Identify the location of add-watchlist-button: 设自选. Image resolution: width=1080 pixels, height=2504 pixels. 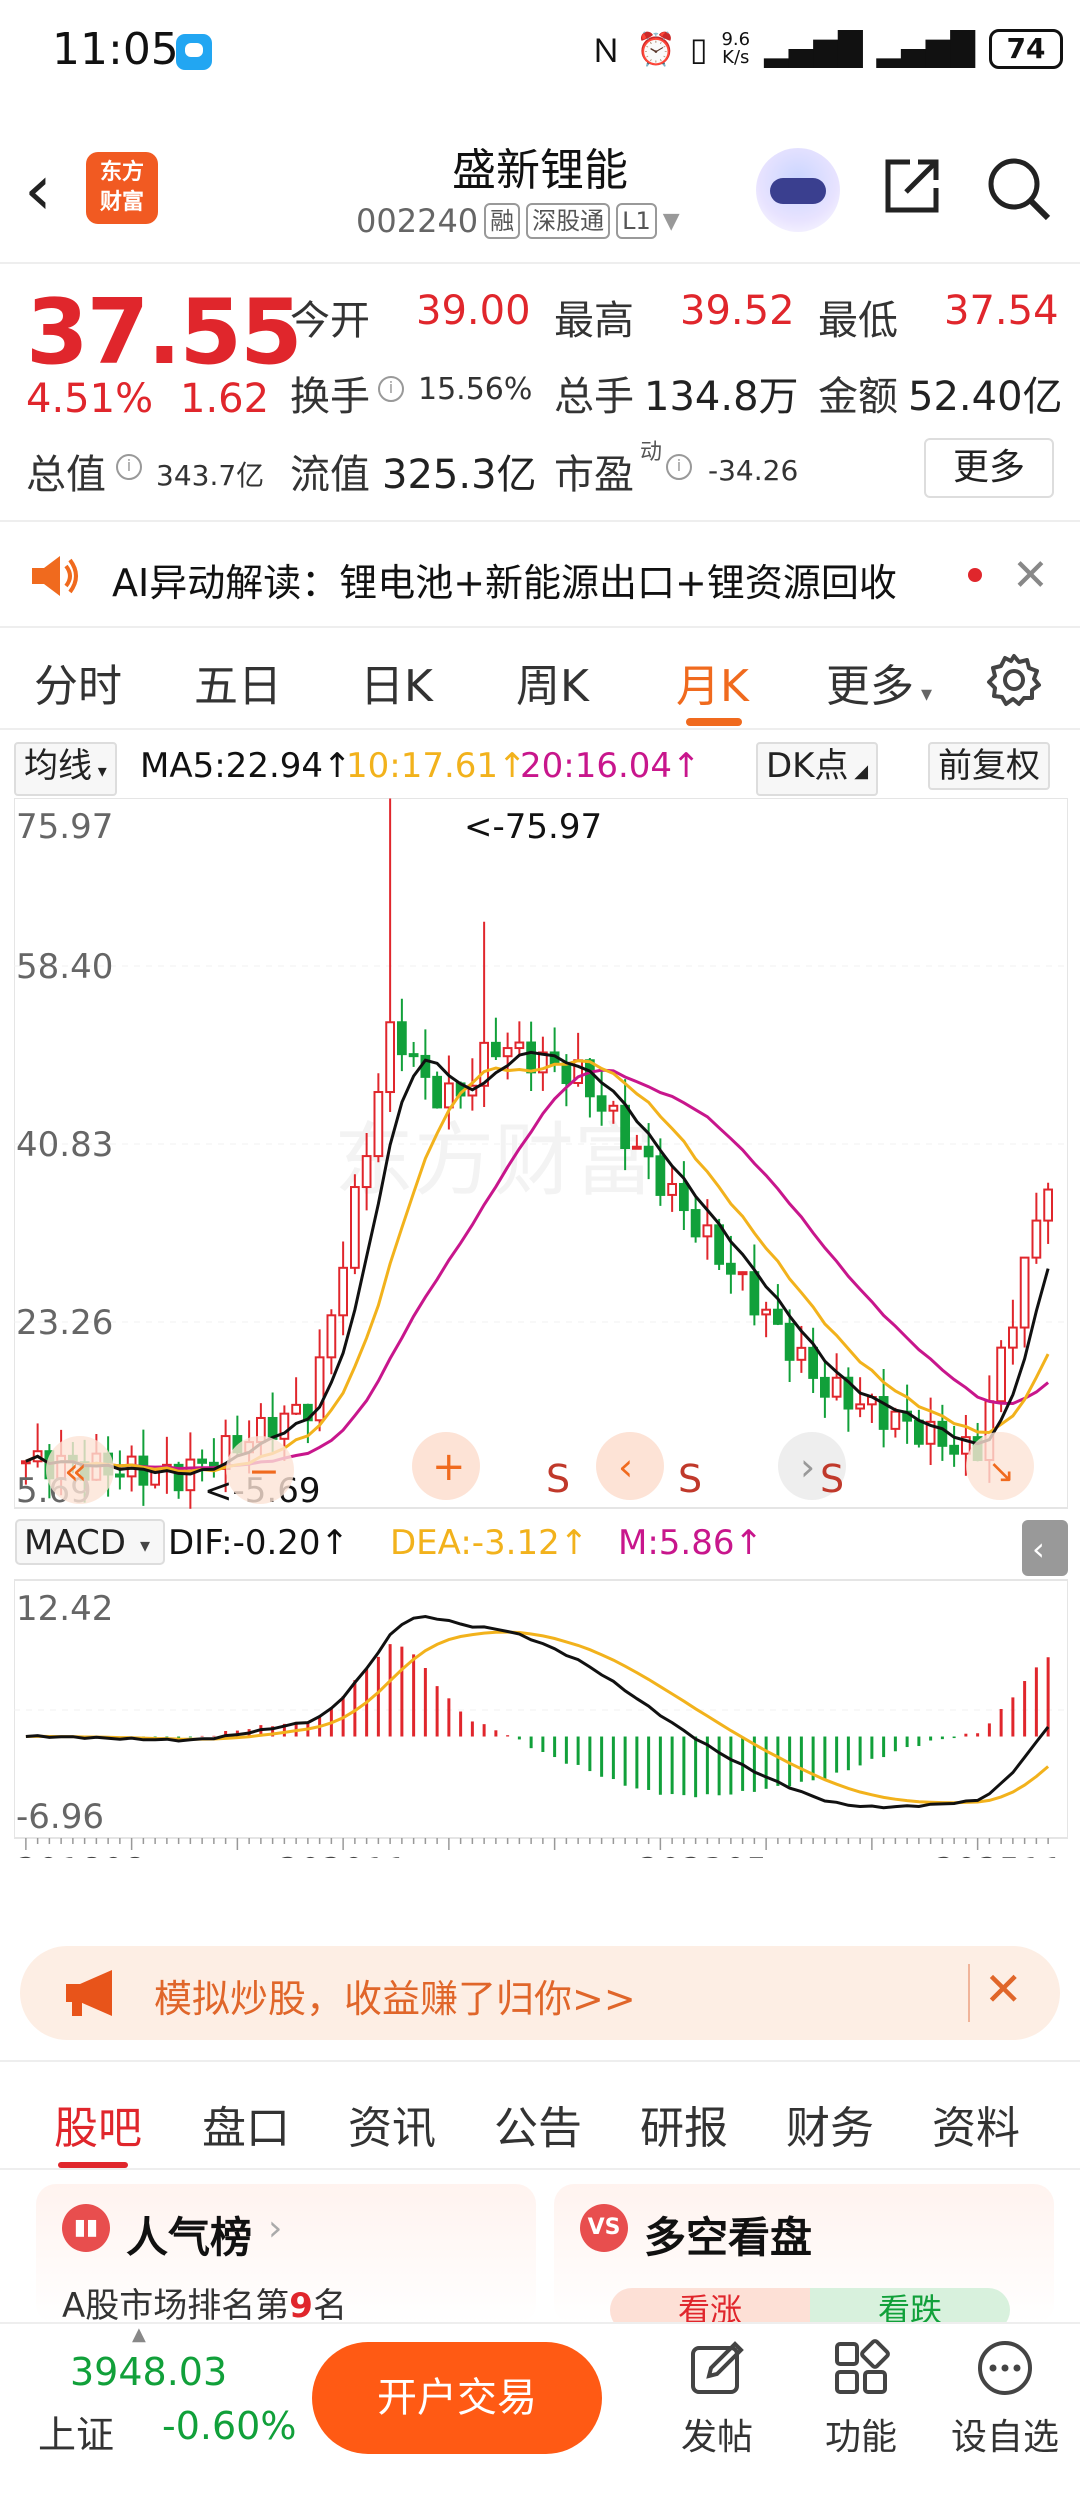
(1005, 2399).